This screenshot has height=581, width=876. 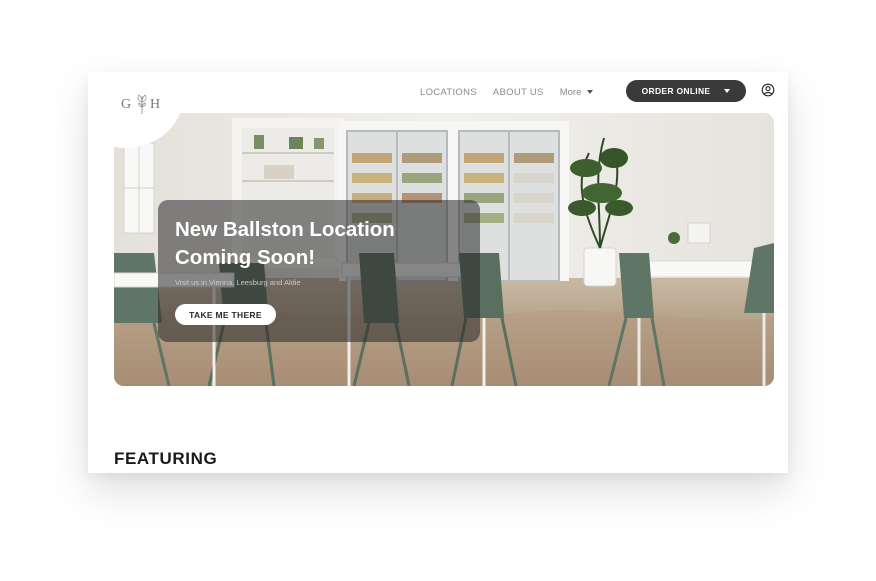 What do you see at coordinates (225, 314) in the screenshot?
I see `take-me-there-button: TAKE ME THERE` at bounding box center [225, 314].